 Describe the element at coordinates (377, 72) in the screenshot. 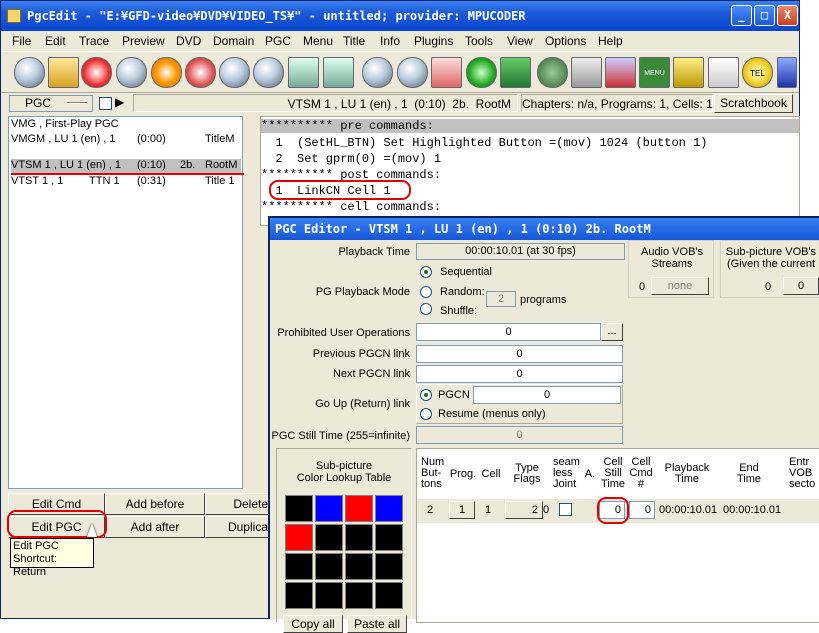

I see `check-disc-icon` at that location.